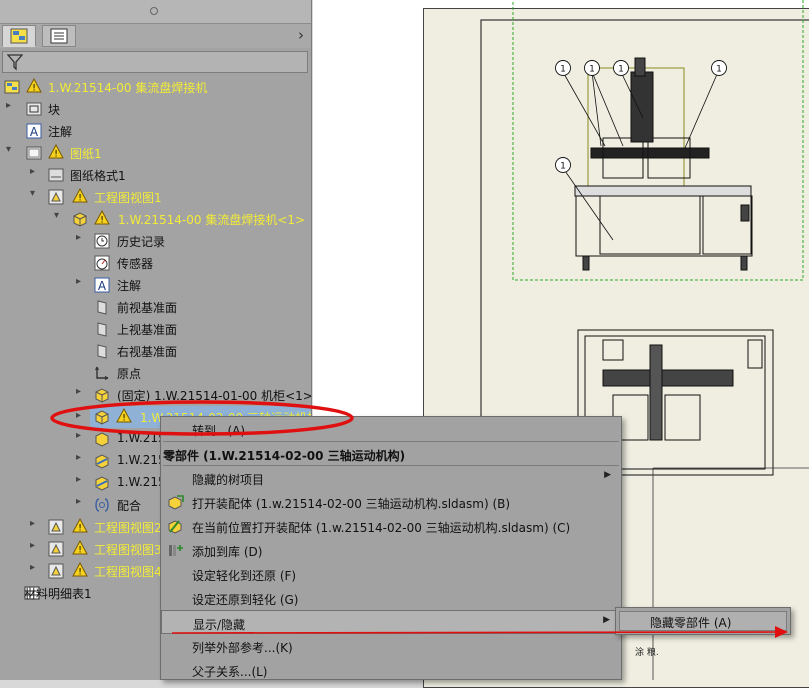  What do you see at coordinates (102, 373) in the screenshot?
I see `origin-icon` at bounding box center [102, 373].